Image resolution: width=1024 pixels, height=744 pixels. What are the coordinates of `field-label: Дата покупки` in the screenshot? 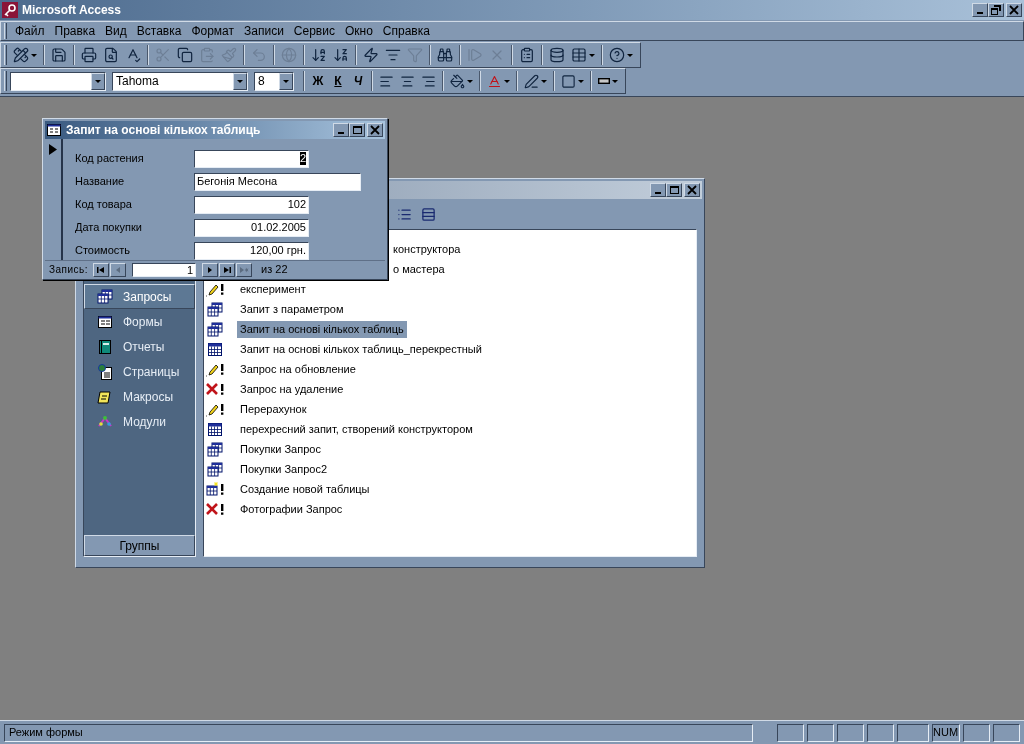 It's located at (109, 228).